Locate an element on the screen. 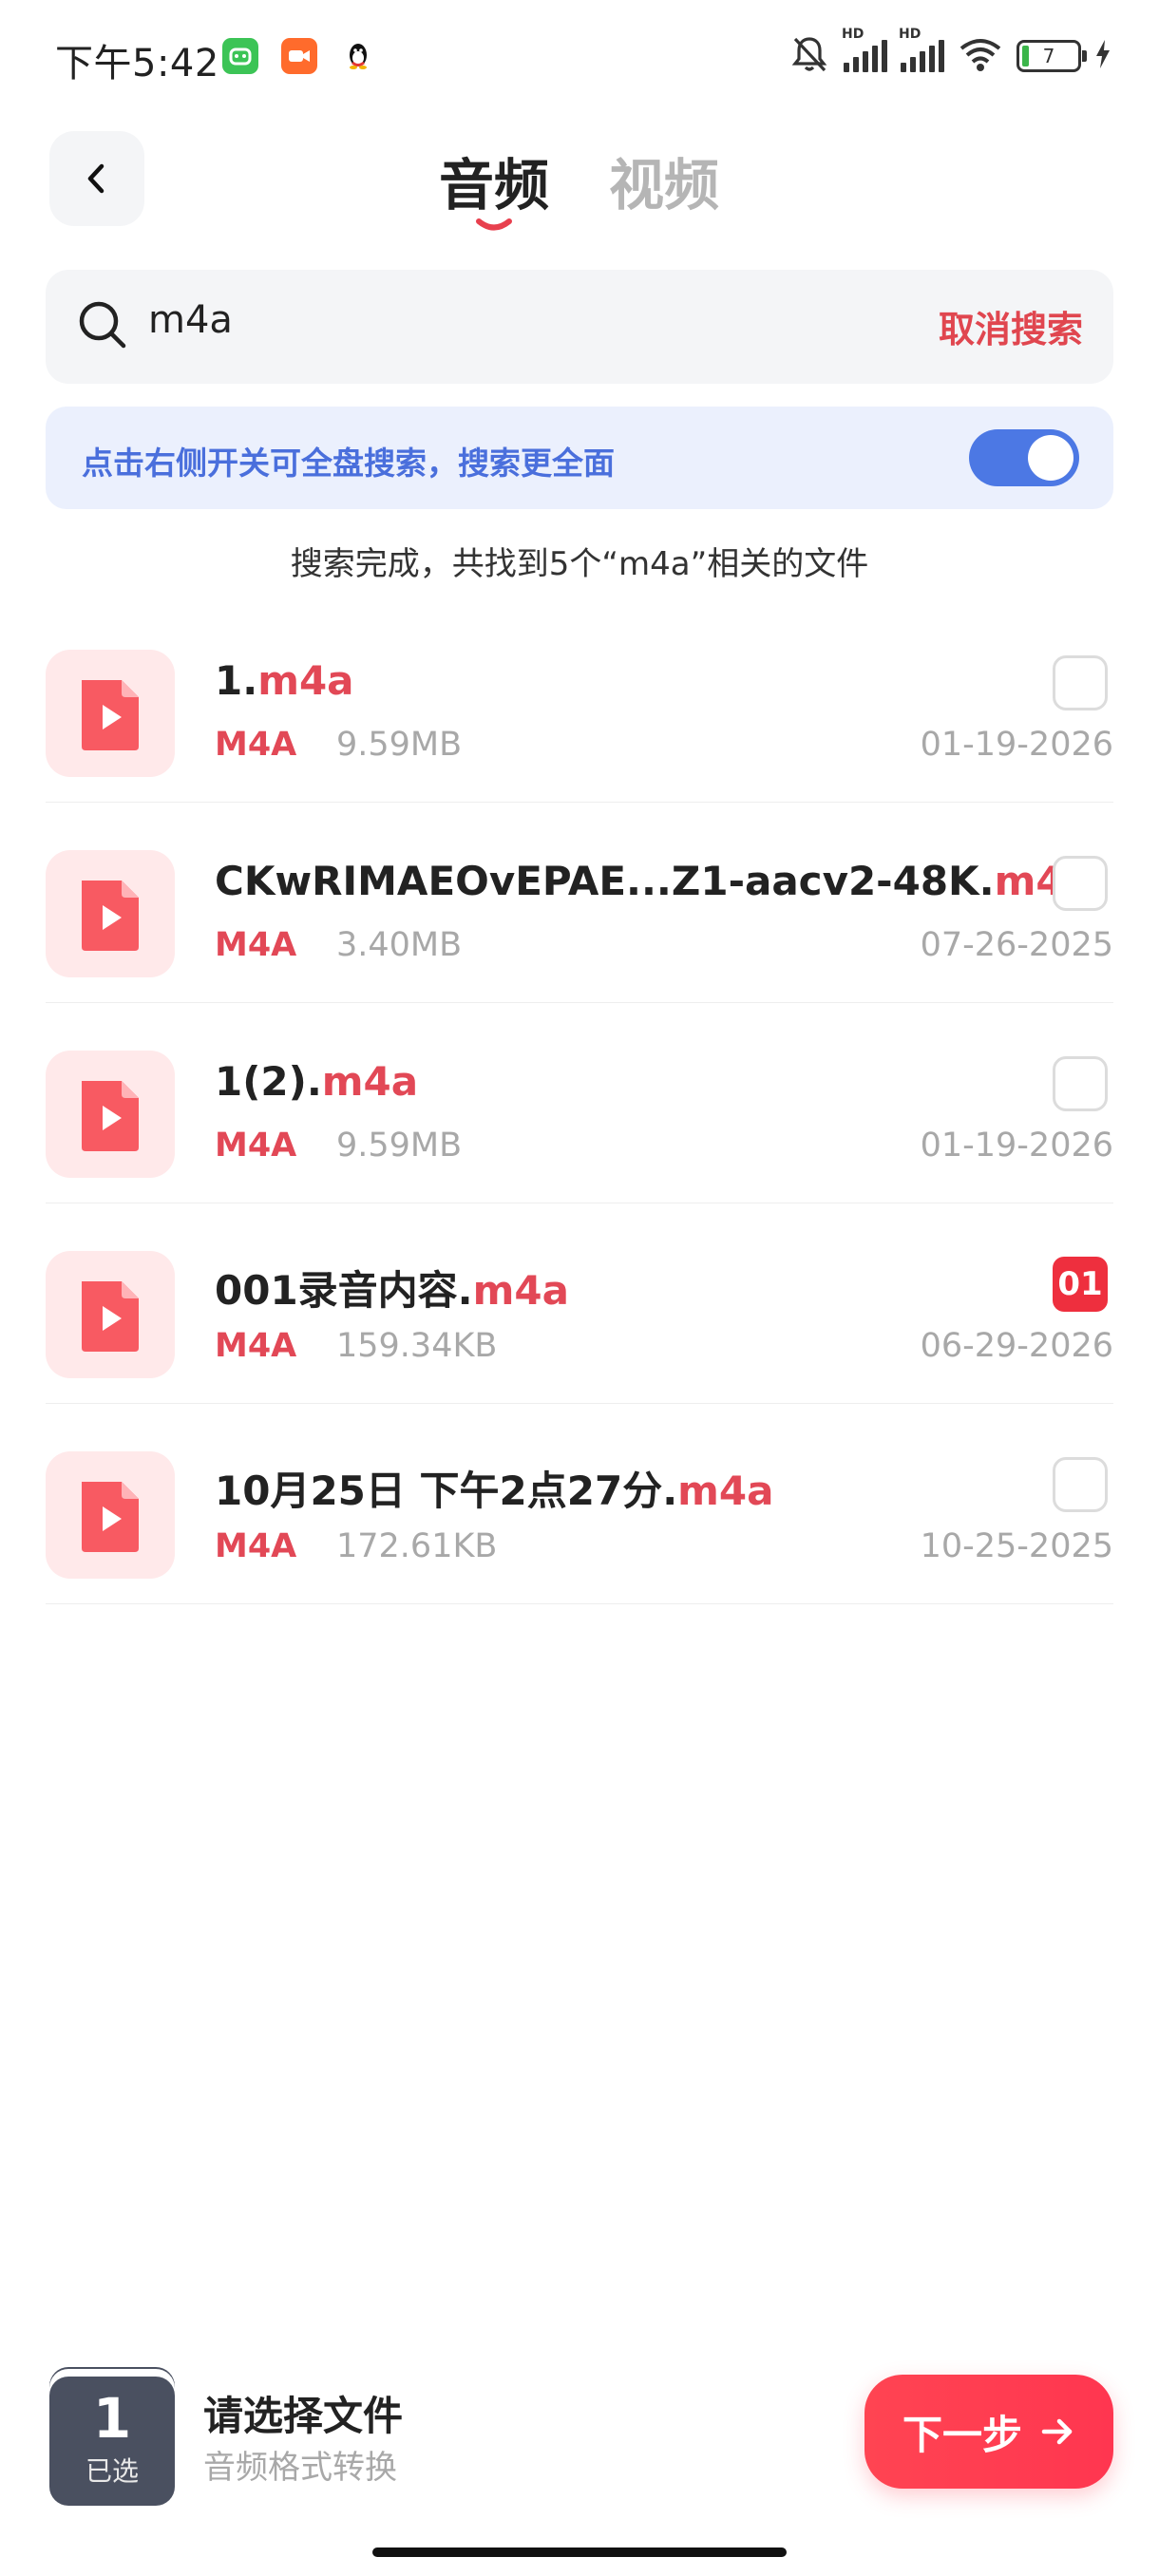 The image size is (1159, 2576). bottom-title: 请选择文件 is located at coordinates (303, 2416).